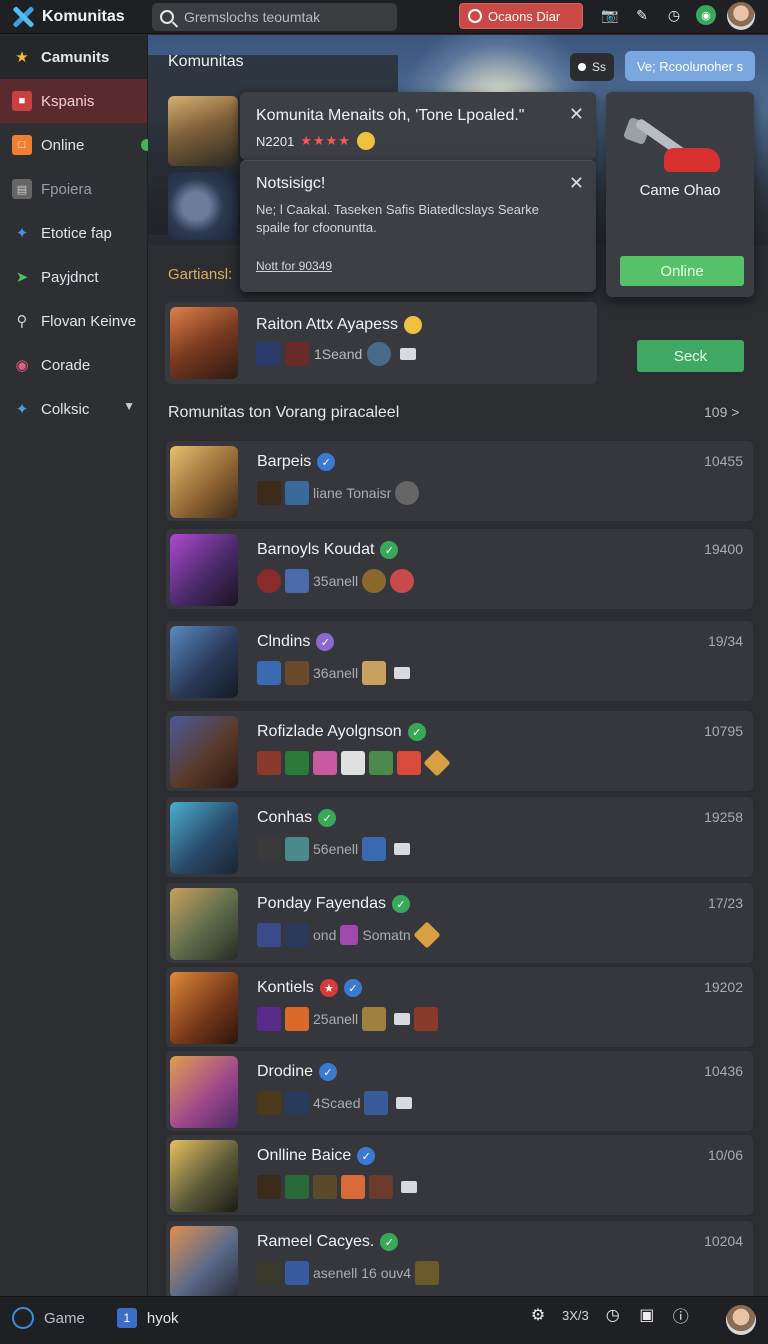 This screenshot has height=1344, width=768. What do you see at coordinates (459, 837) in the screenshot?
I see `list-item: Conhas ✓ 56enell 19258` at bounding box center [459, 837].